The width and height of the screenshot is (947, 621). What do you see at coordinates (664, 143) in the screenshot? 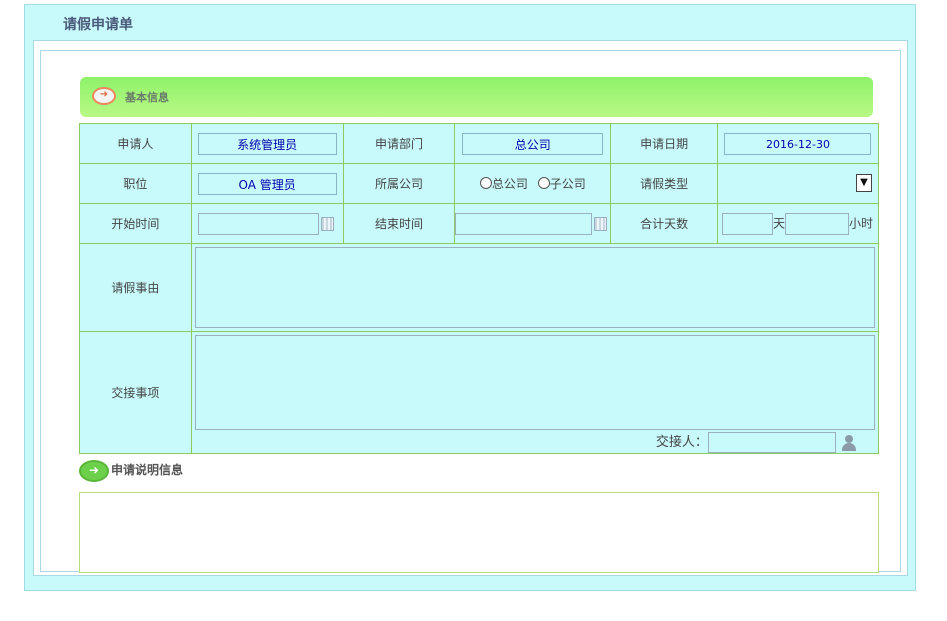
I see `apply-date-label: 申请日期` at bounding box center [664, 143].